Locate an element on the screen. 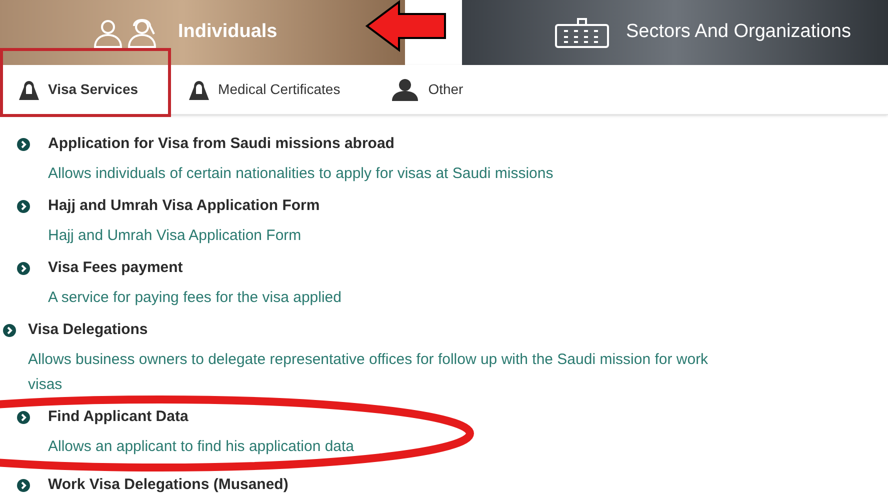  service-link: Visa Delegations is located at coordinates (378, 330).